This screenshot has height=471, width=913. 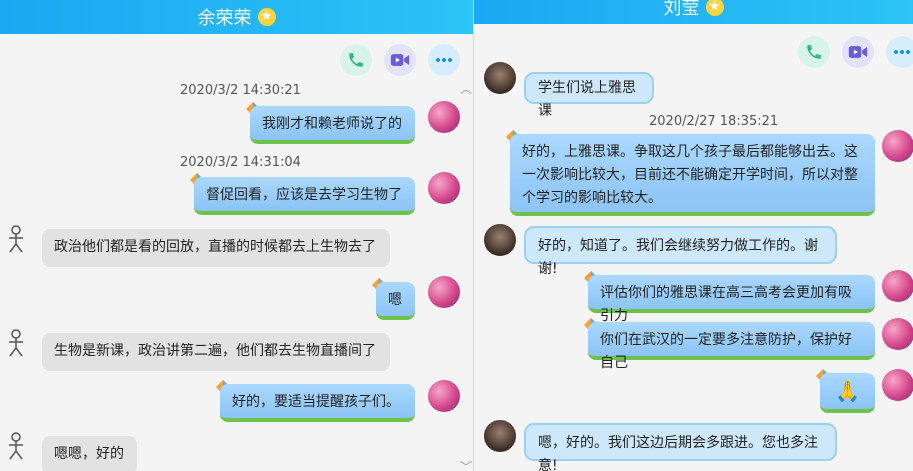 What do you see at coordinates (466, 464) in the screenshot?
I see `scroll-down-icon: ﹀` at bounding box center [466, 464].